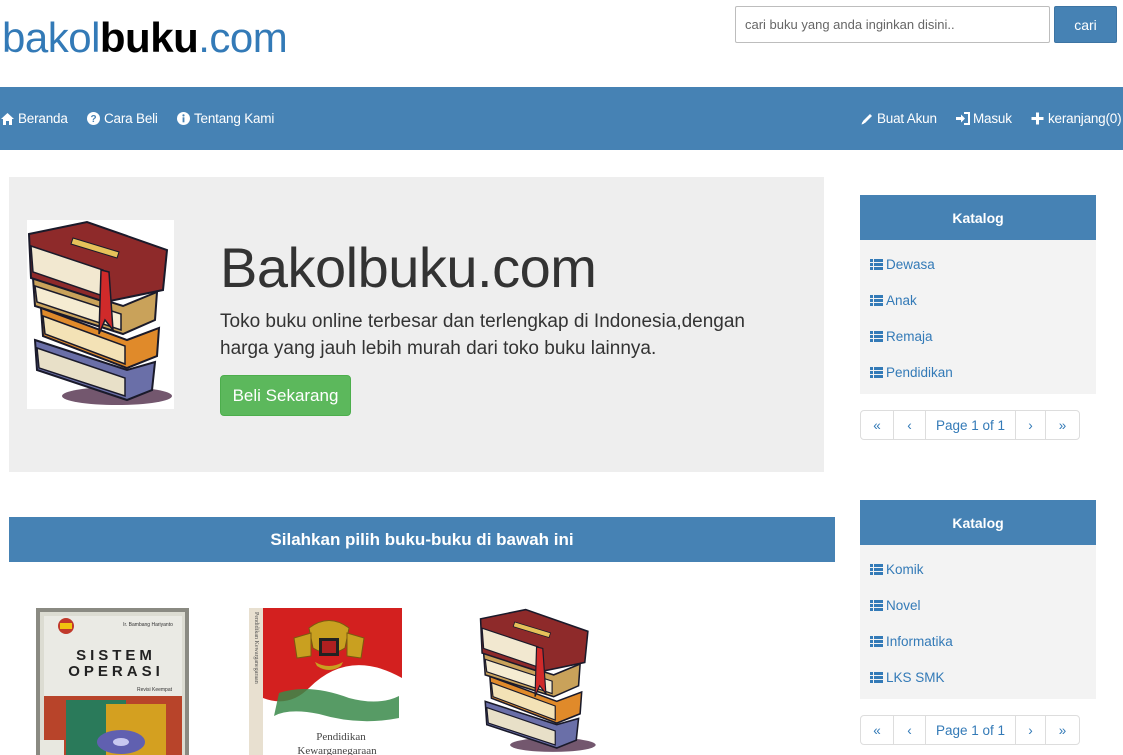 Image resolution: width=1123 pixels, height=755 pixels. What do you see at coordinates (919, 641) in the screenshot?
I see `catalog-item-label: Informatika` at bounding box center [919, 641].